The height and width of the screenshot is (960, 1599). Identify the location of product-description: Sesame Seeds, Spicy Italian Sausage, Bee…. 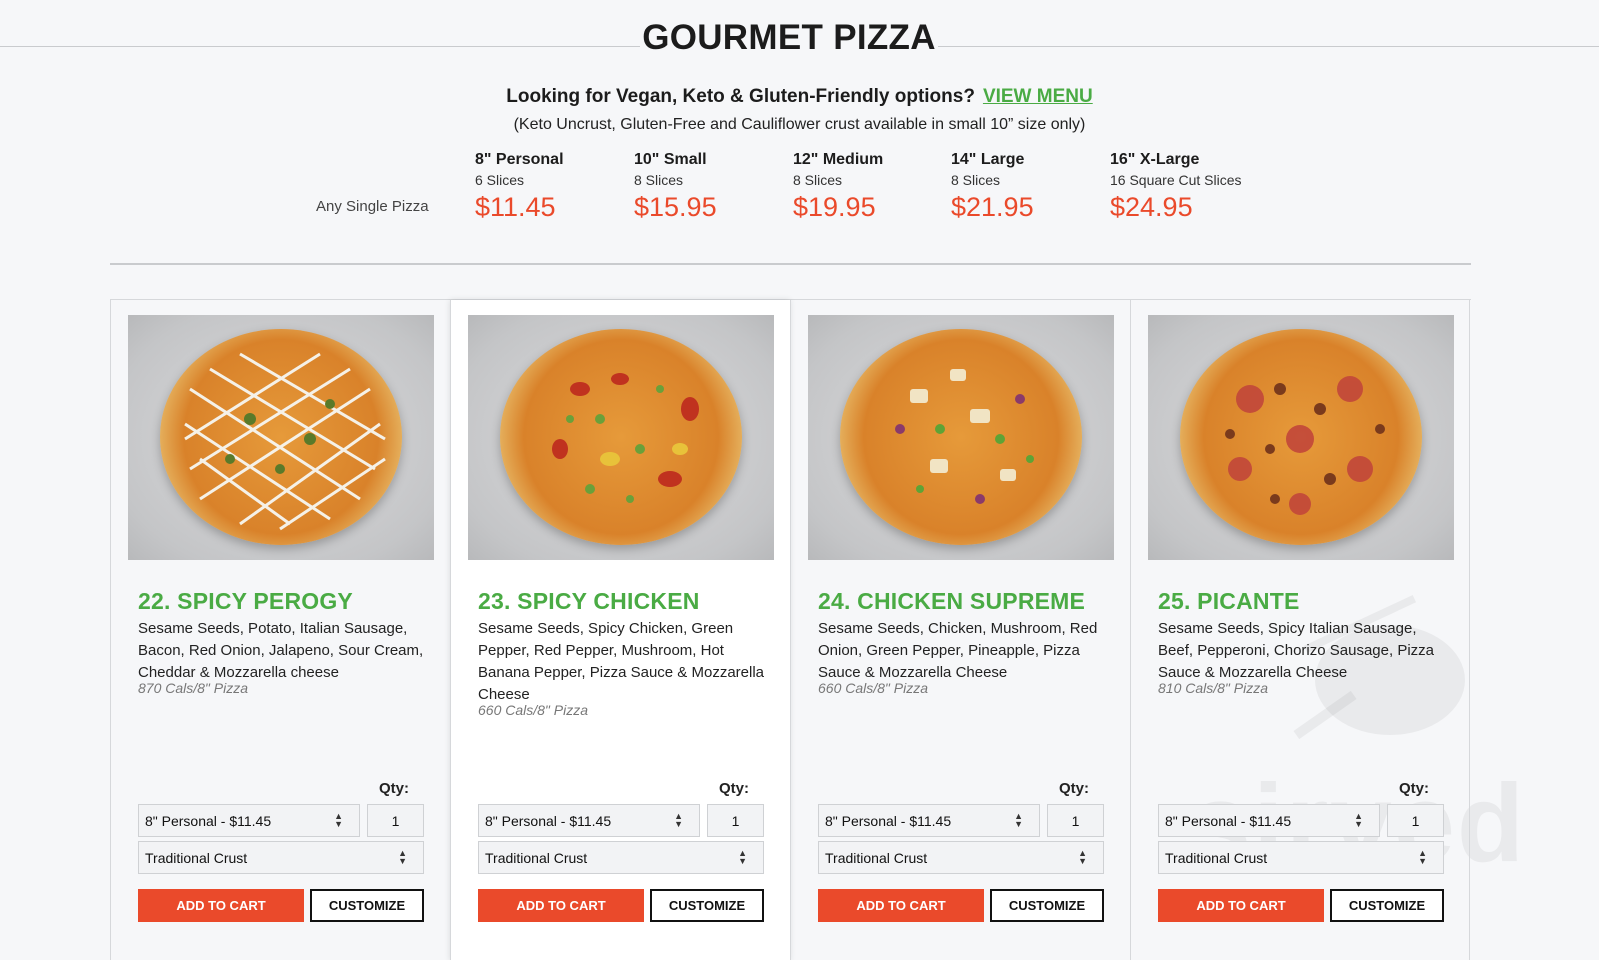
(1296, 650).